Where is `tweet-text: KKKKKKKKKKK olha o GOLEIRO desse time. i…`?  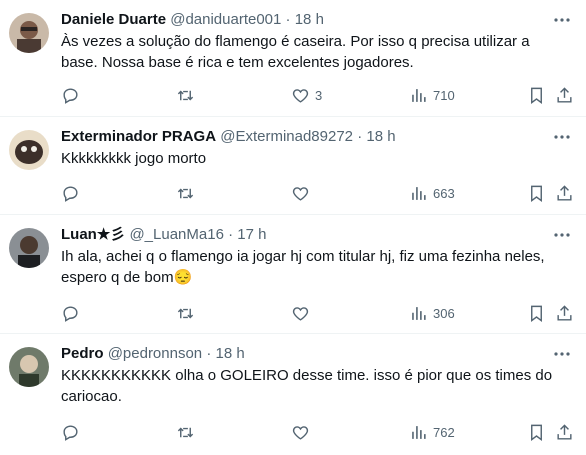
tweet-text: KKKKKKKKKKK olha o GOLEIRO desse time. i… is located at coordinates (307, 386).